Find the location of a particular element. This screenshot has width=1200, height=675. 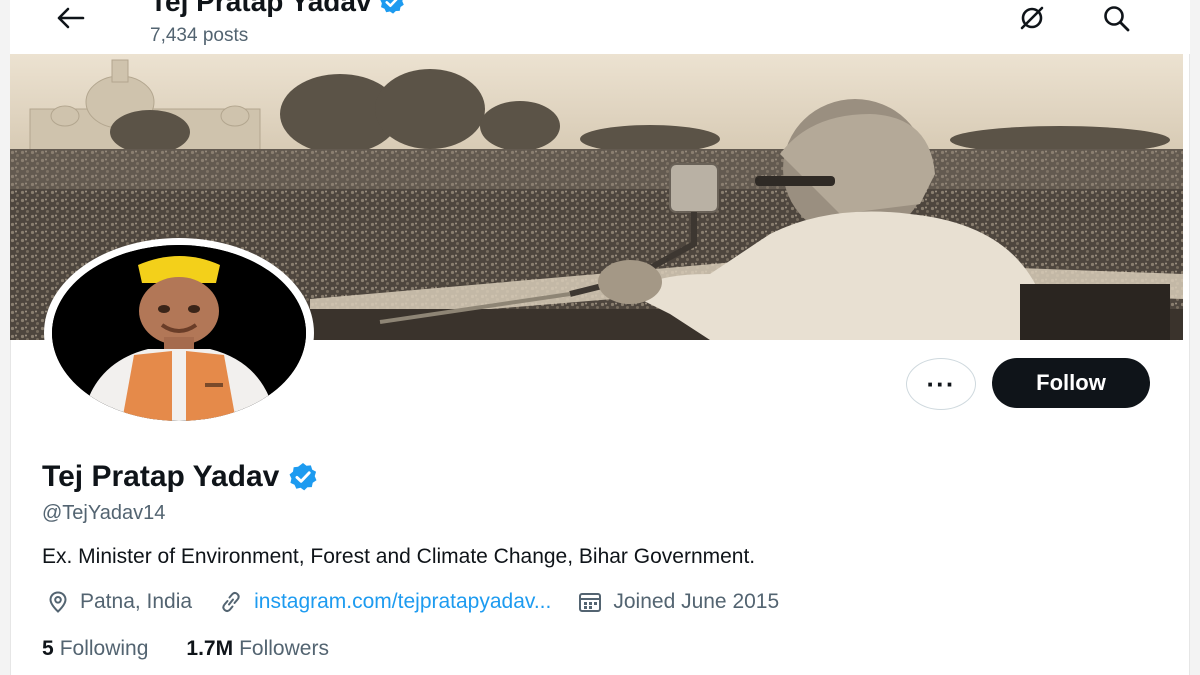

back-arrow-icon is located at coordinates (71, 18).